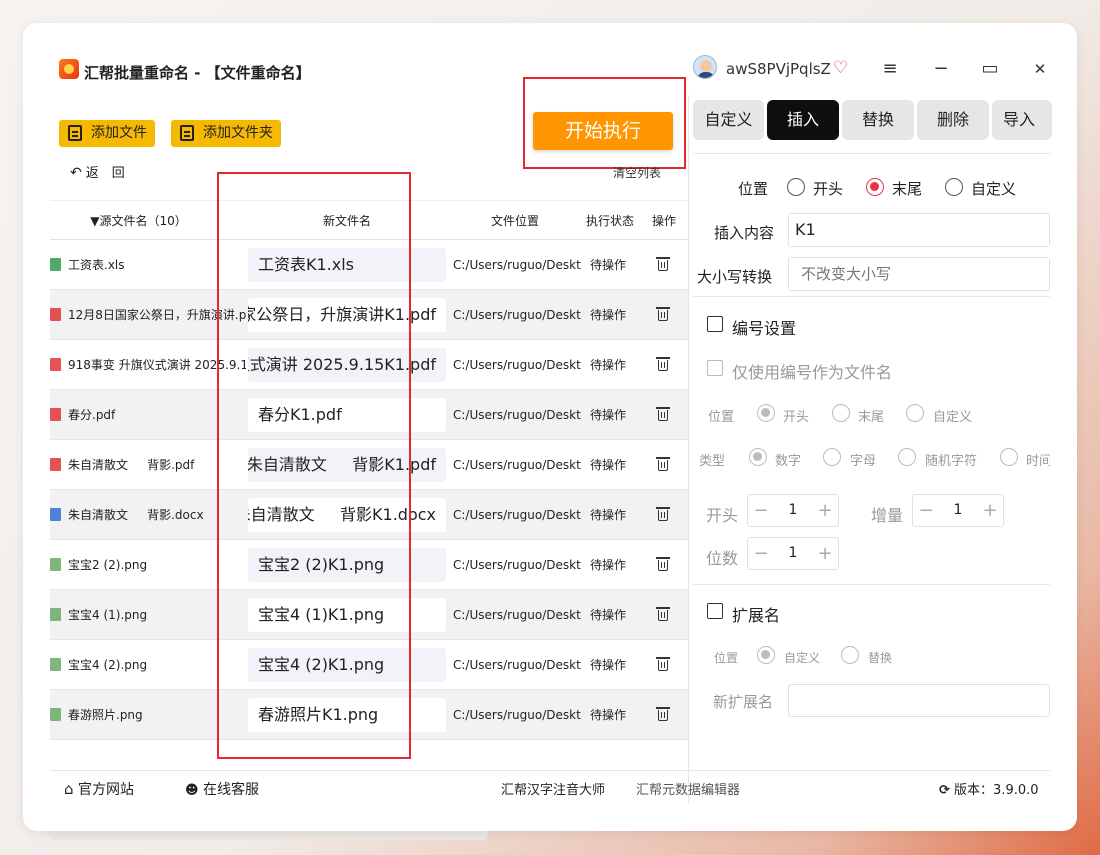 Image resolution: width=1100 pixels, height=855 pixels. I want to click on step-decrement-button: −, so click(926, 510).